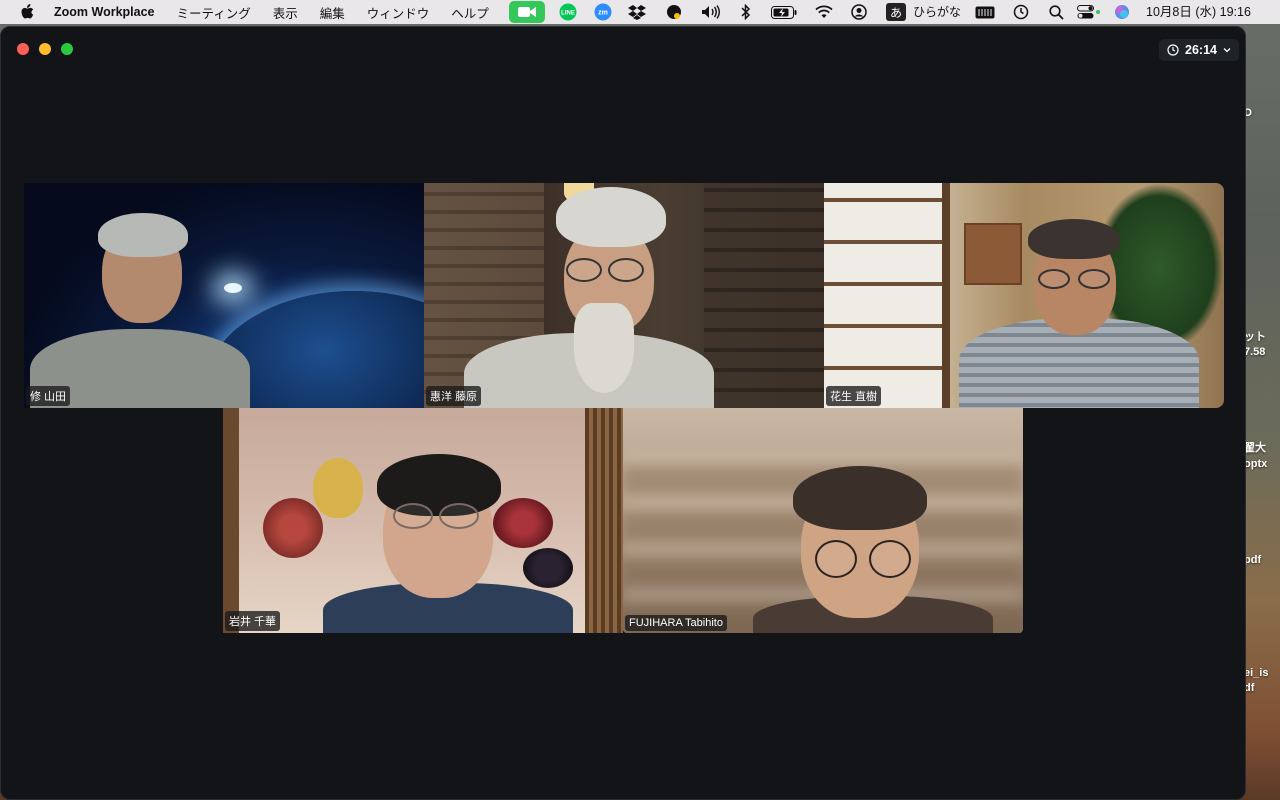 Image resolution: width=1280 pixels, height=800 pixels. I want to click on search-icon, so click(1056, 12).